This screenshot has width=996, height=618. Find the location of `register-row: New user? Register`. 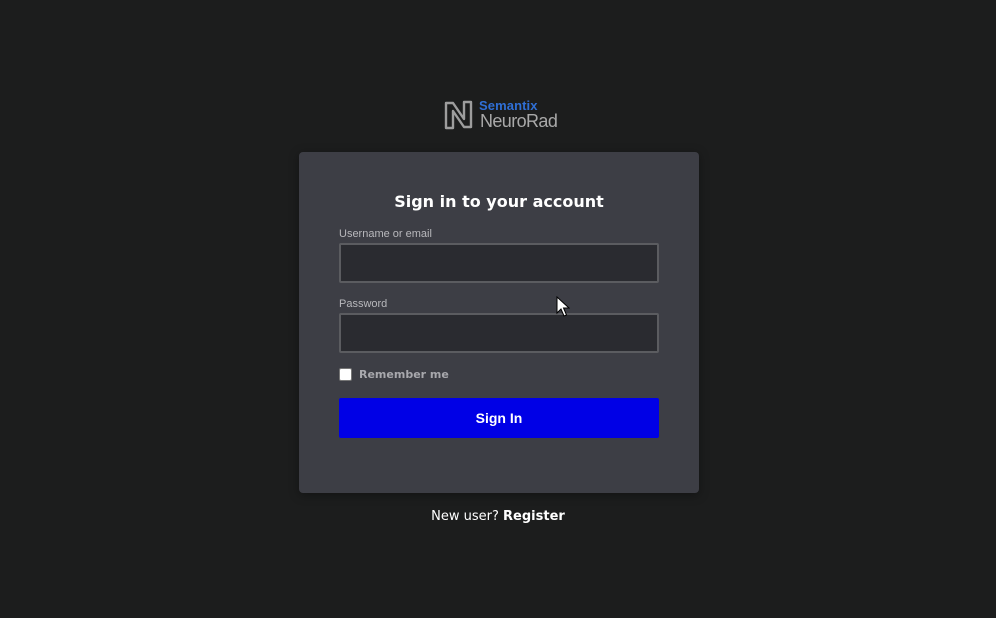

register-row: New user? Register is located at coordinates (498, 516).